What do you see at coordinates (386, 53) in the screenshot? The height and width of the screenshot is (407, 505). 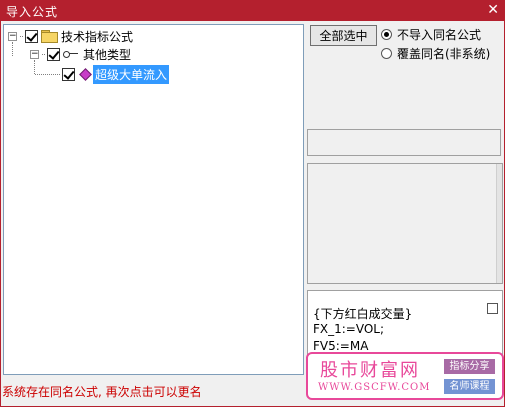 I see `radio-overwrite-icon` at bounding box center [386, 53].